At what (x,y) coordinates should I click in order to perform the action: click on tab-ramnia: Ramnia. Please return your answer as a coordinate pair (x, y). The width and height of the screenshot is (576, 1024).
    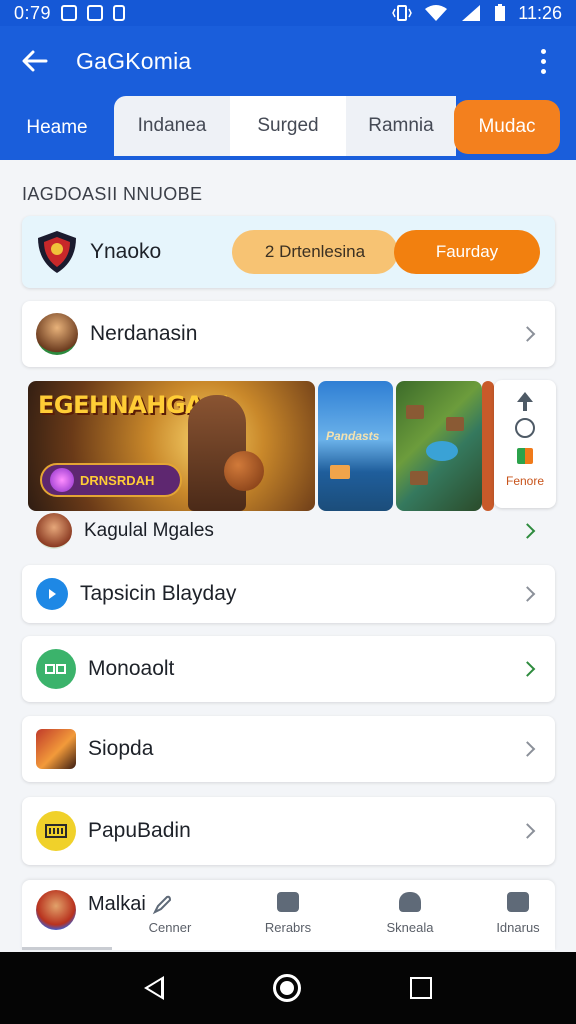
    Looking at the image, I should click on (401, 126).